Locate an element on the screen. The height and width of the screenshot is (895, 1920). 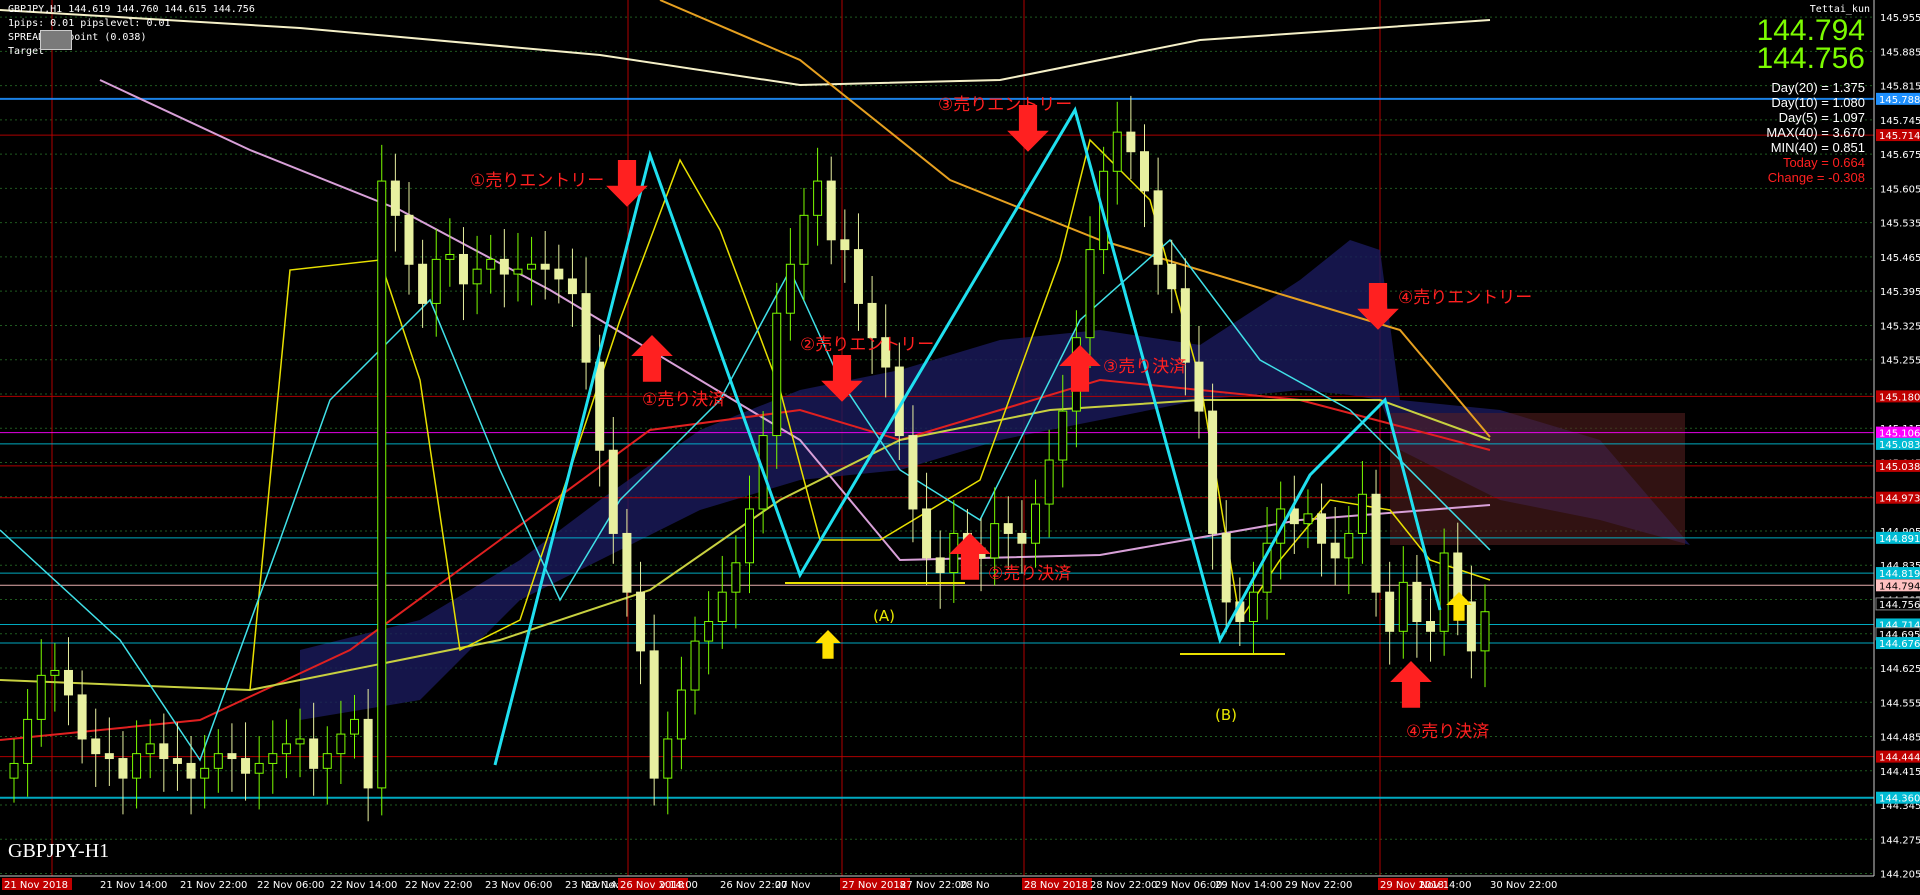
y-tick-label: 144.205 is located at coordinates (1900, 875).